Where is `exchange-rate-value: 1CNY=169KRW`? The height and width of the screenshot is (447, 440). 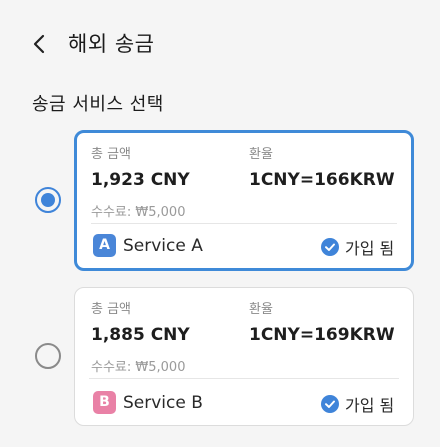
exchange-rate-value: 1CNY=169KRW is located at coordinates (322, 335).